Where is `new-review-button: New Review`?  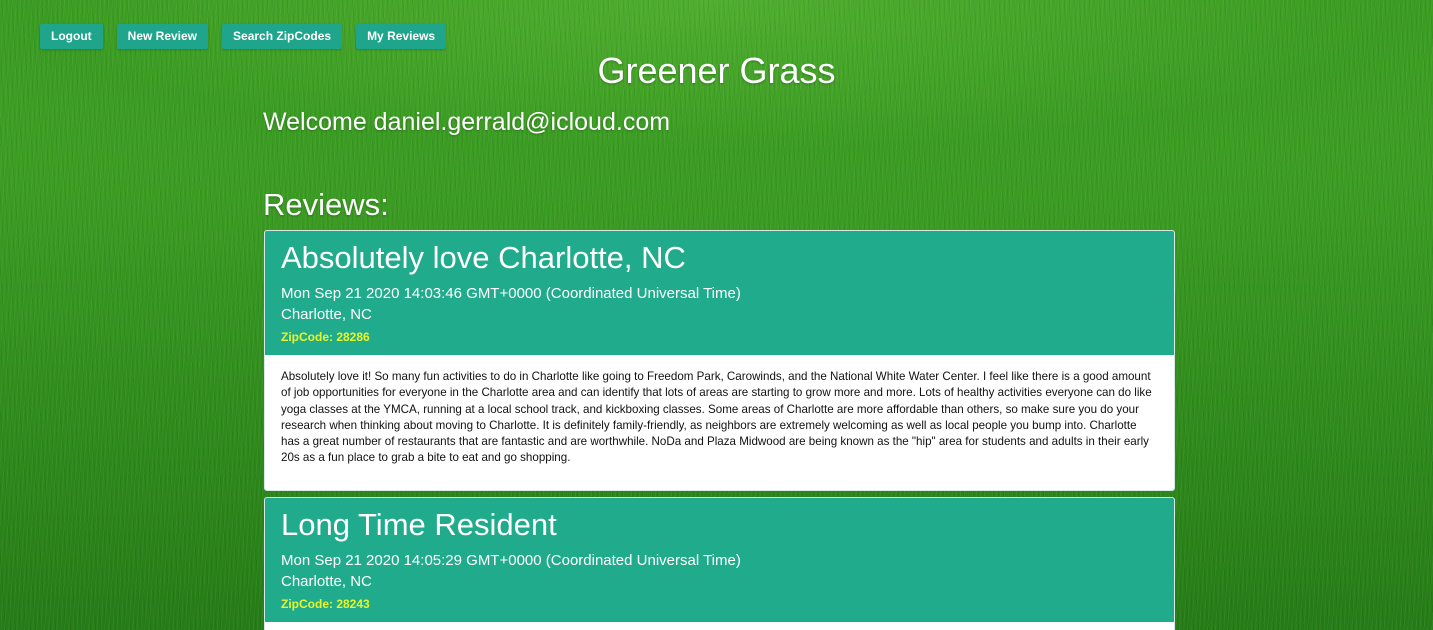
new-review-button: New Review is located at coordinates (162, 36).